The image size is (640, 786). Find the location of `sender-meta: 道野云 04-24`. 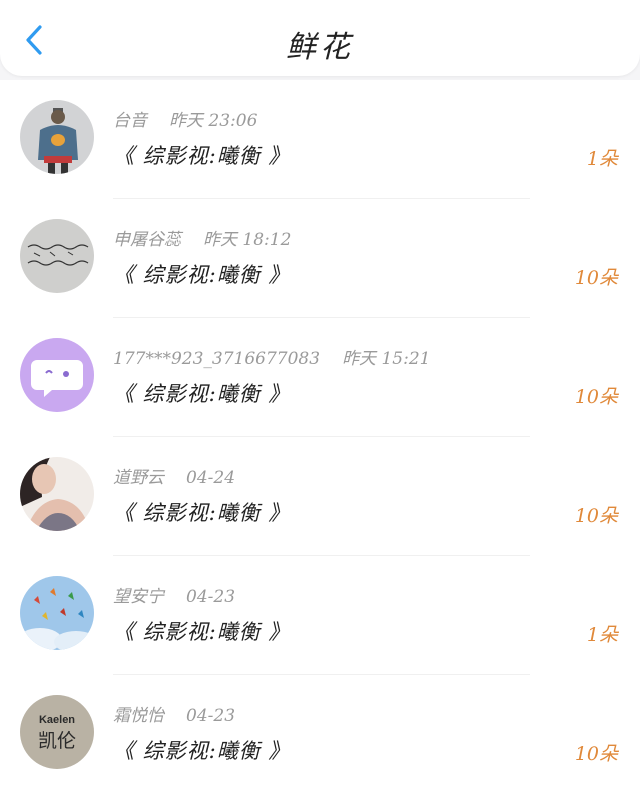

sender-meta: 道野云 04-24 is located at coordinates (174, 475).